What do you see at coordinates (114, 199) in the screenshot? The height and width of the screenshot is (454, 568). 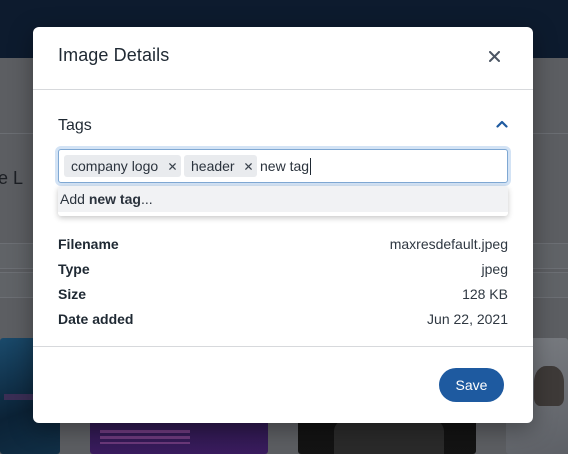 I see `suggestion-tag-name: new tag` at bounding box center [114, 199].